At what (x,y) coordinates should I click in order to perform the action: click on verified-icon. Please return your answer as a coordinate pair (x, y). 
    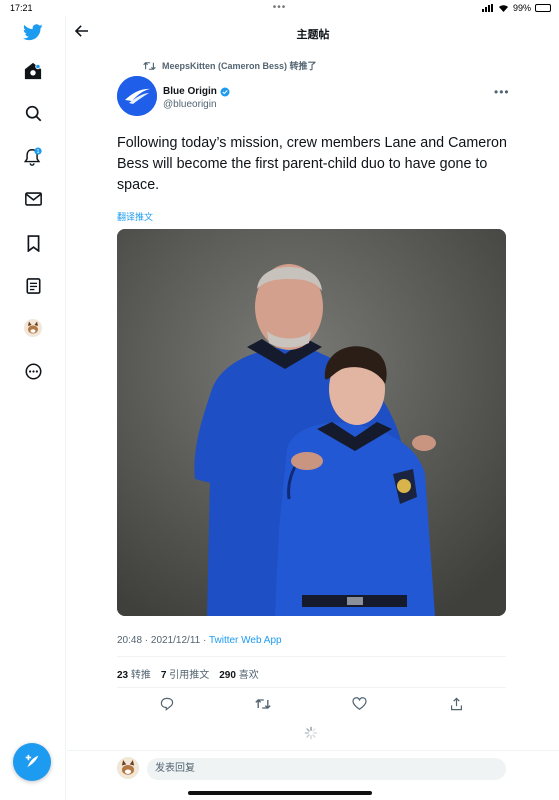
    Looking at the image, I should click on (225, 91).